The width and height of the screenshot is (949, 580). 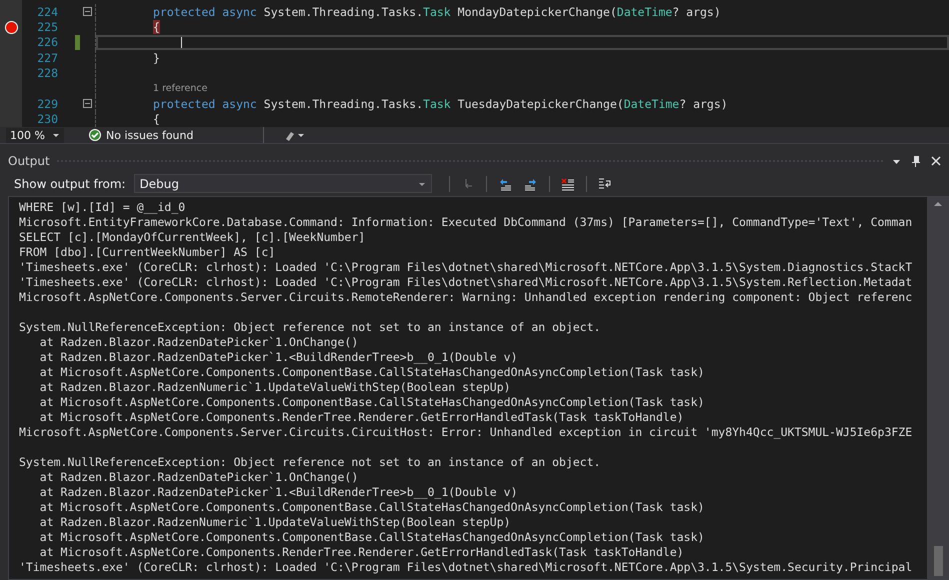 What do you see at coordinates (47, 27) in the screenshot?
I see `line-number: 225` at bounding box center [47, 27].